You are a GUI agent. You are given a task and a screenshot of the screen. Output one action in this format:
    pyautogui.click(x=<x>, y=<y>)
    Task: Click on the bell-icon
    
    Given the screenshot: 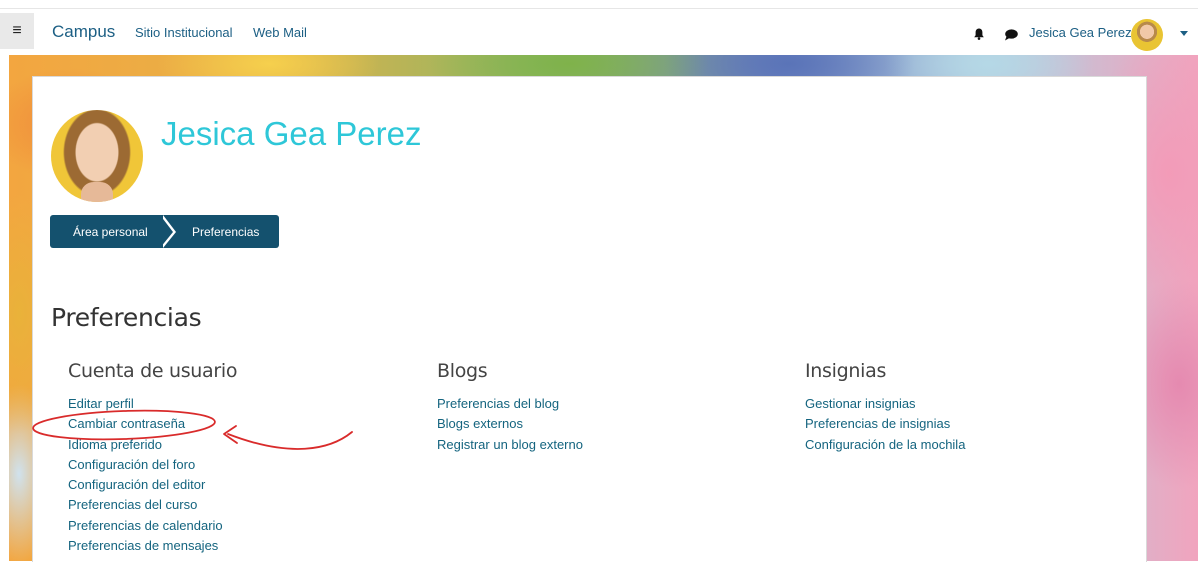 What is the action you would take?
    pyautogui.click(x=979, y=34)
    